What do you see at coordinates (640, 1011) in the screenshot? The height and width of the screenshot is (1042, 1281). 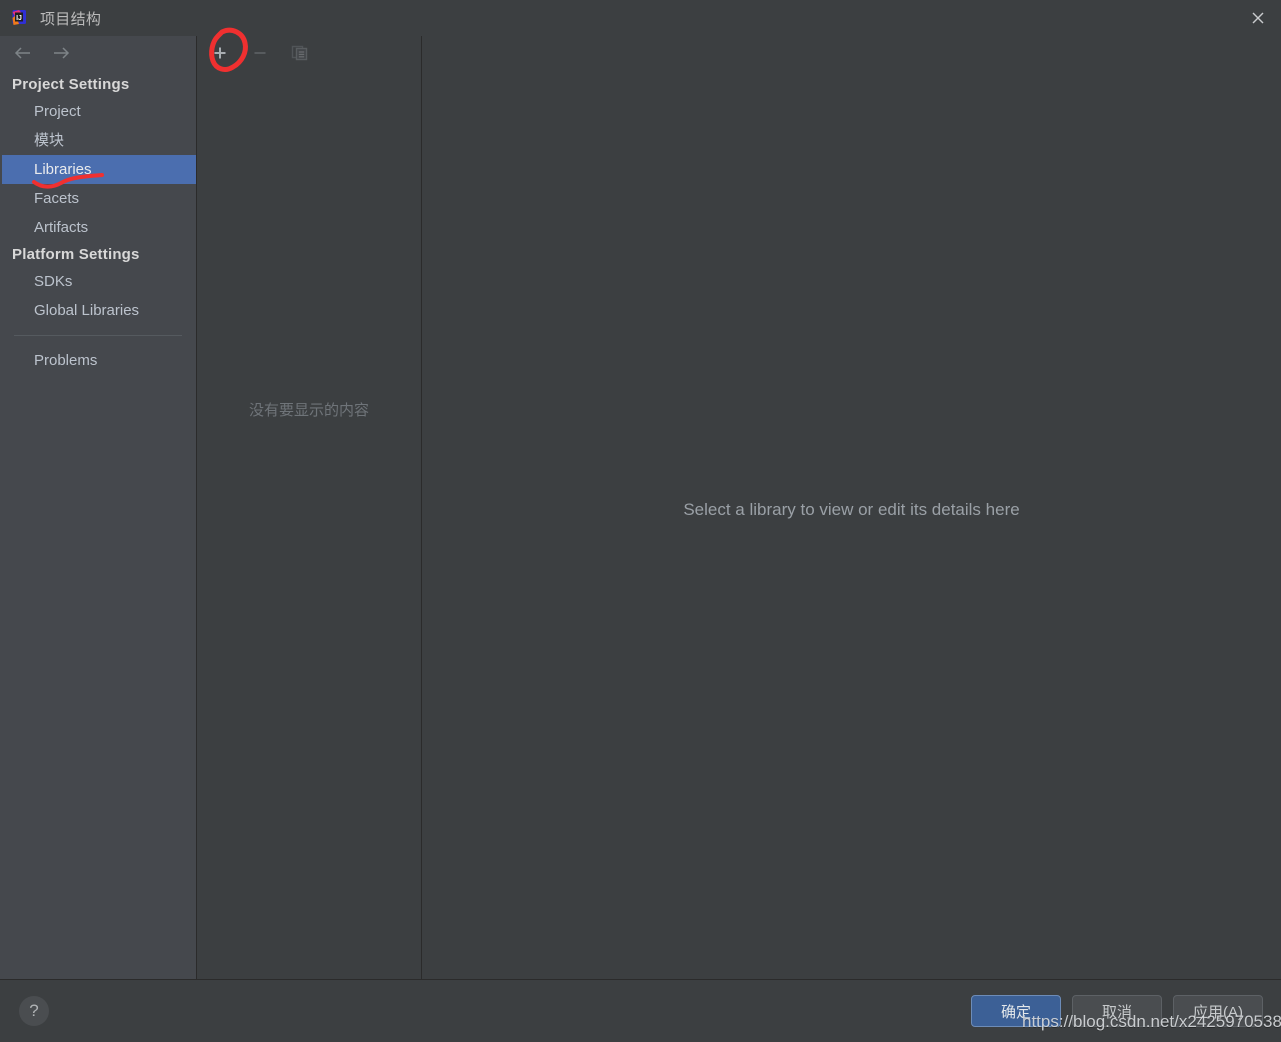 I see `dialog-footer: ? 确定 取消 应用(A)` at bounding box center [640, 1011].